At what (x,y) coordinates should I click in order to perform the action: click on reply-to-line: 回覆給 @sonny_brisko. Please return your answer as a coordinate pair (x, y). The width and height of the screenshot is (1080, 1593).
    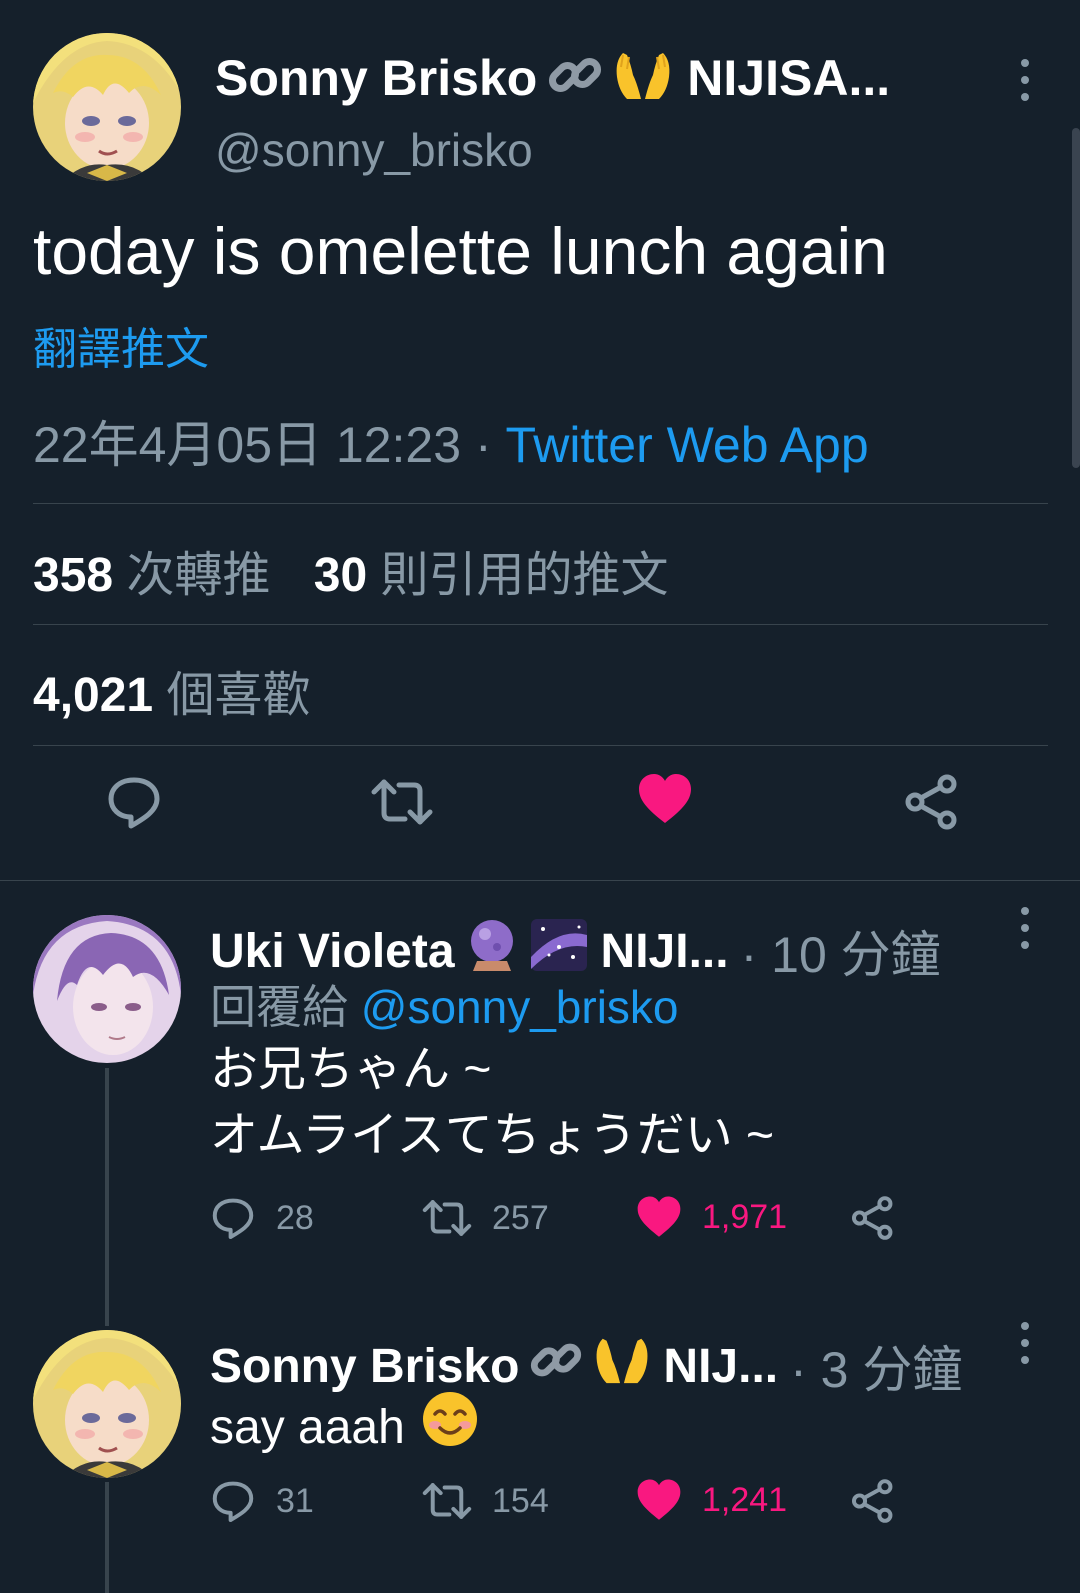
    Looking at the image, I should click on (444, 1004).